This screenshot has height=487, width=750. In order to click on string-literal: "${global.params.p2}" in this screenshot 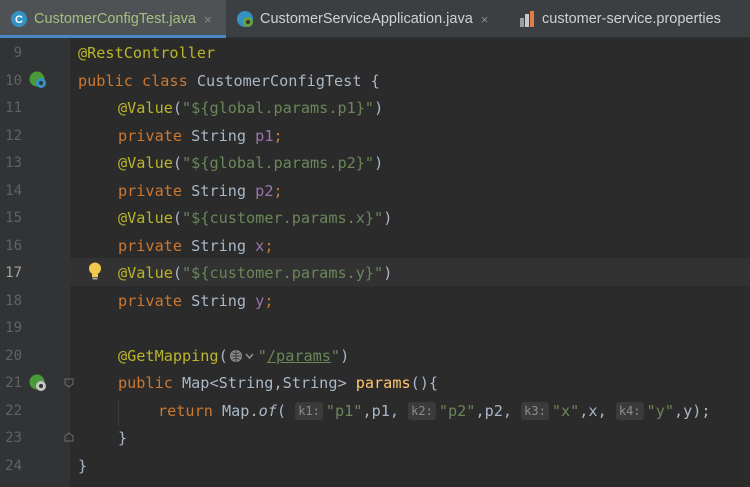, I will do `click(278, 163)`.